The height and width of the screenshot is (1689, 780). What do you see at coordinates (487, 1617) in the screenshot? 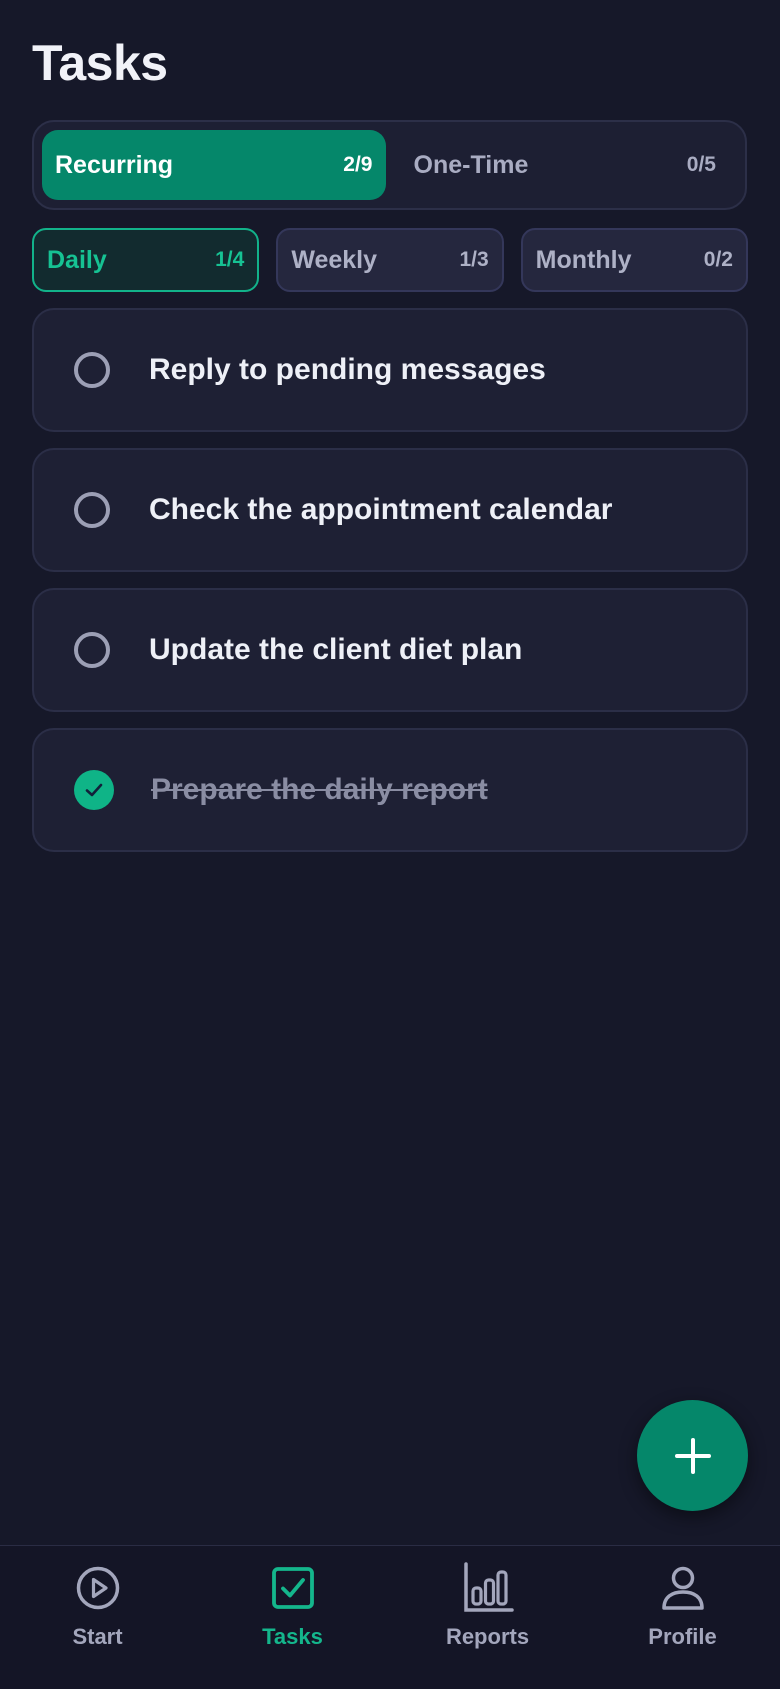
I see `nav-reports: Reports` at bounding box center [487, 1617].